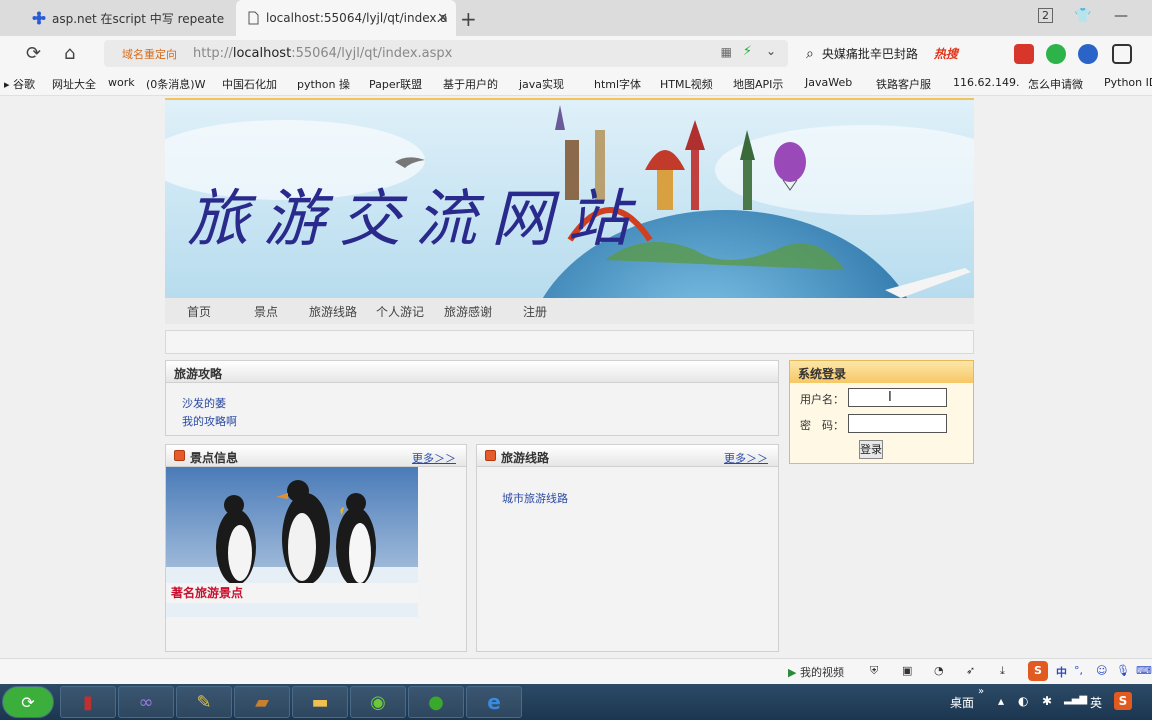 The height and width of the screenshot is (720, 1152). What do you see at coordinates (569, 311) in the screenshot?
I see `site-menu: 首页 景点 旅游线路 个人游记 旅游感谢 注册` at bounding box center [569, 311].